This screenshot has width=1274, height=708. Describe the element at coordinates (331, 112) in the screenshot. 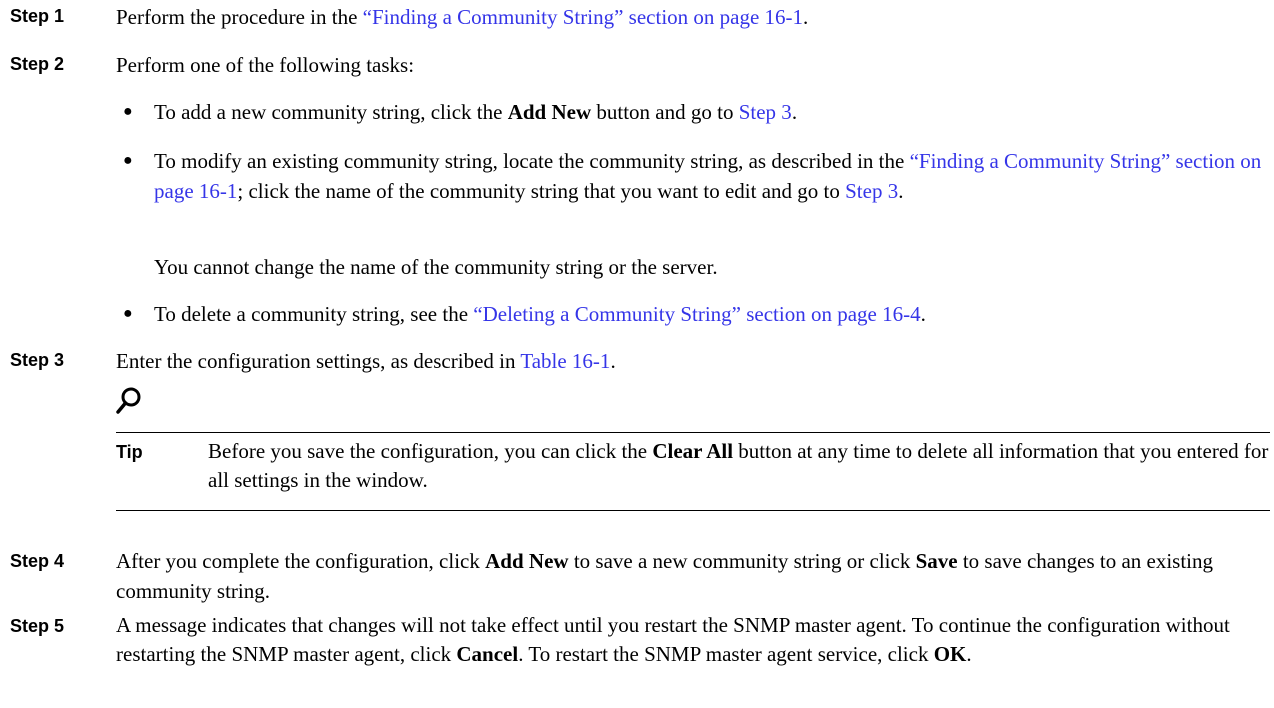

I see `b1-t1: To add a new community string, click the` at that location.